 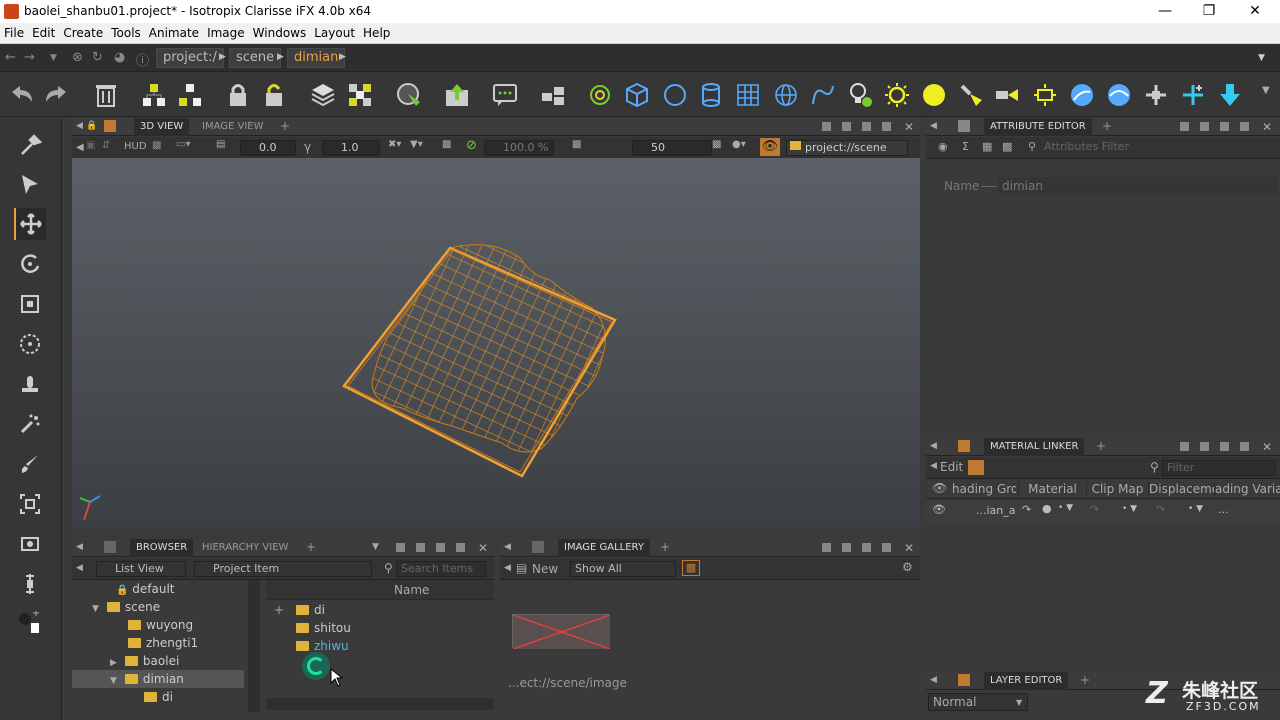 I want to click on screen-icon: ▭▾, so click(x=183, y=144).